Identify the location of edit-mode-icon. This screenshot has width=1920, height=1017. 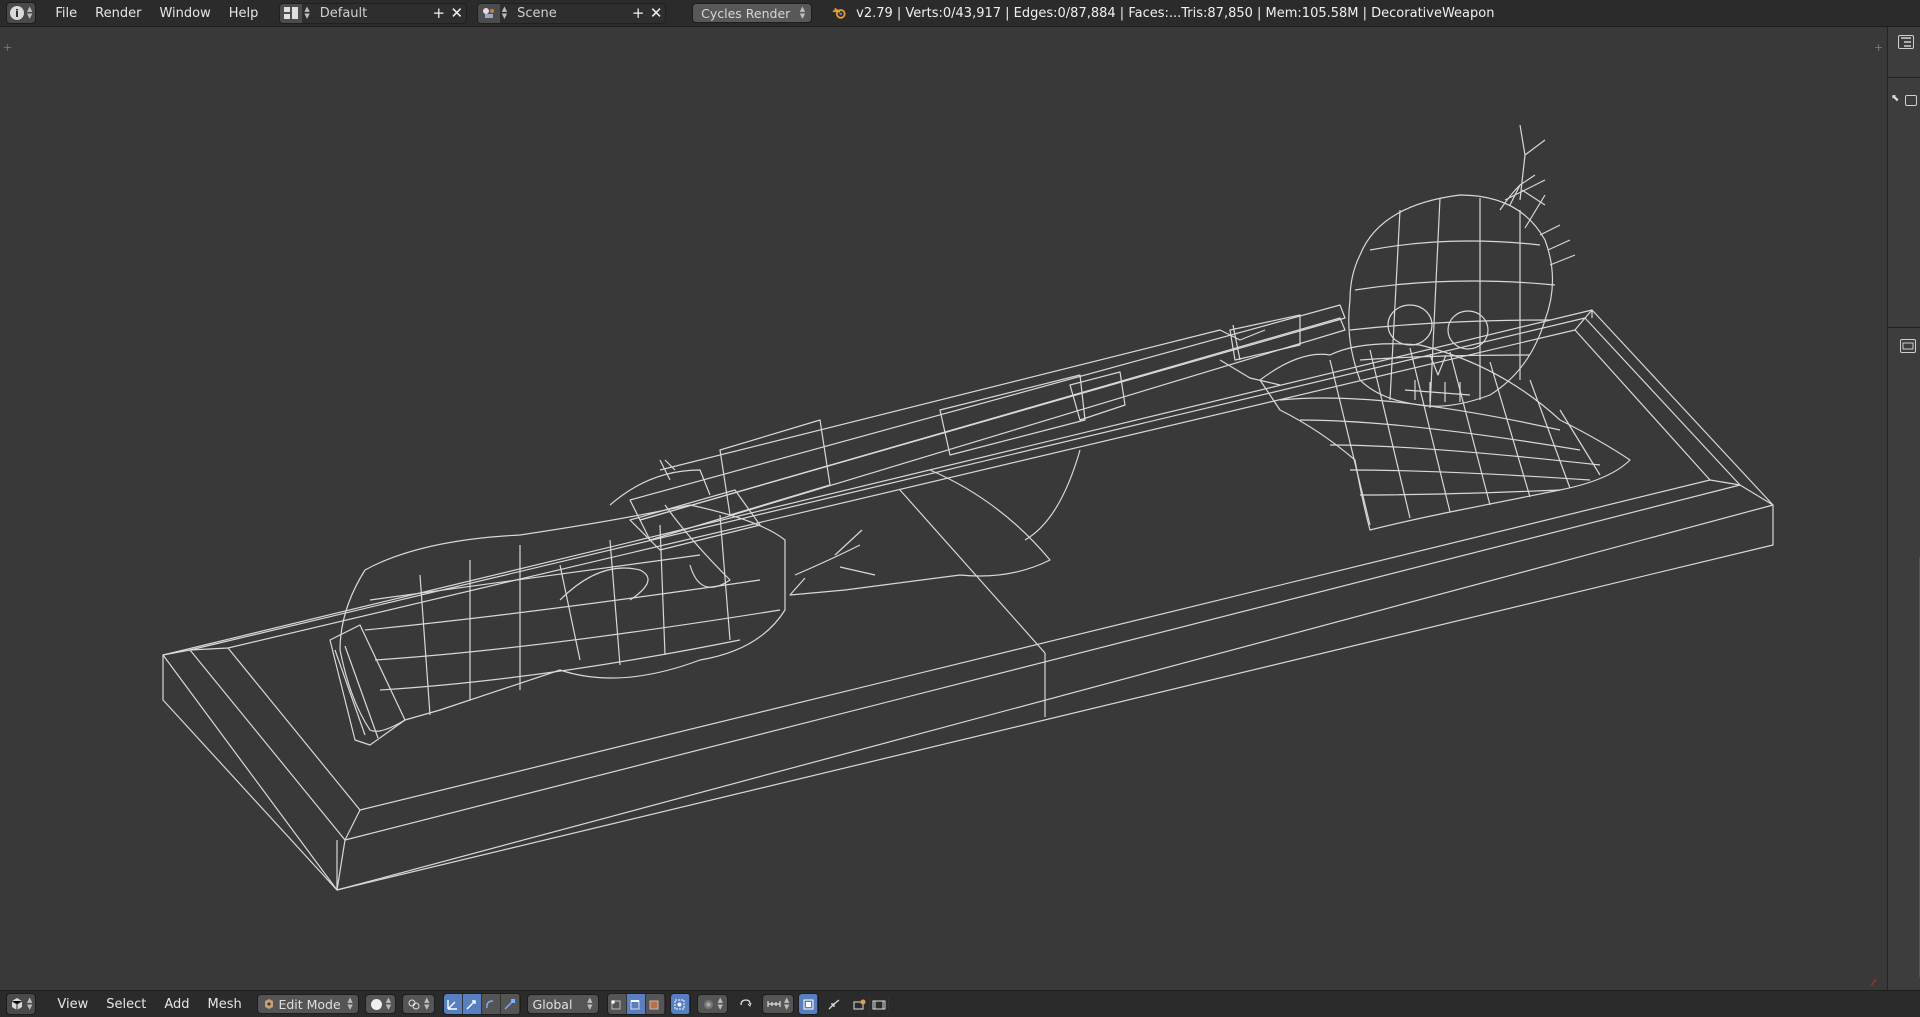
(268, 1004).